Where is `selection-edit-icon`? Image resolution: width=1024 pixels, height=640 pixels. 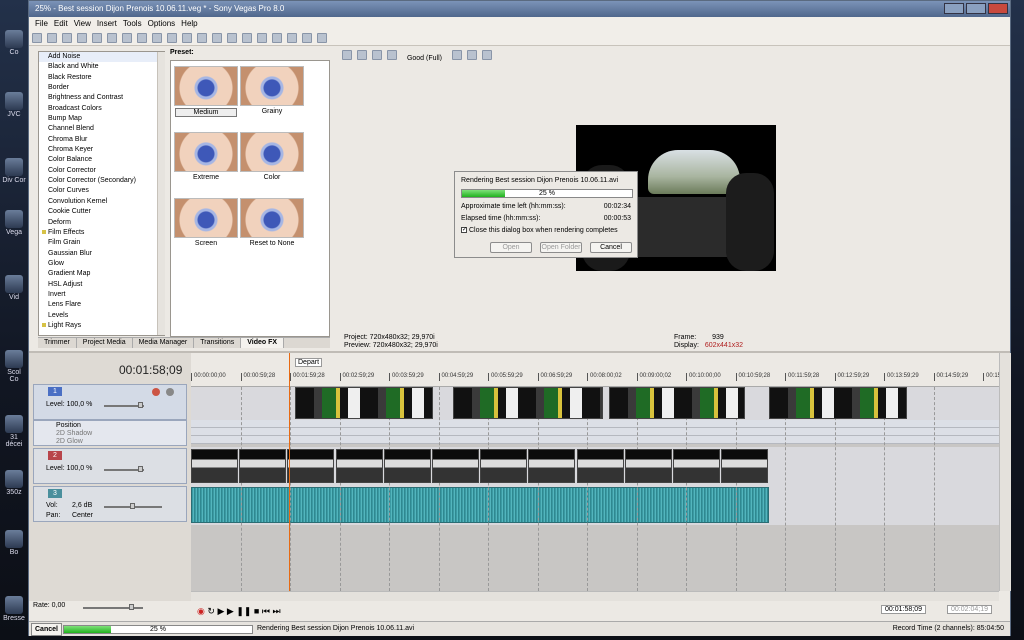 selection-edit-icon is located at coordinates (202, 38).